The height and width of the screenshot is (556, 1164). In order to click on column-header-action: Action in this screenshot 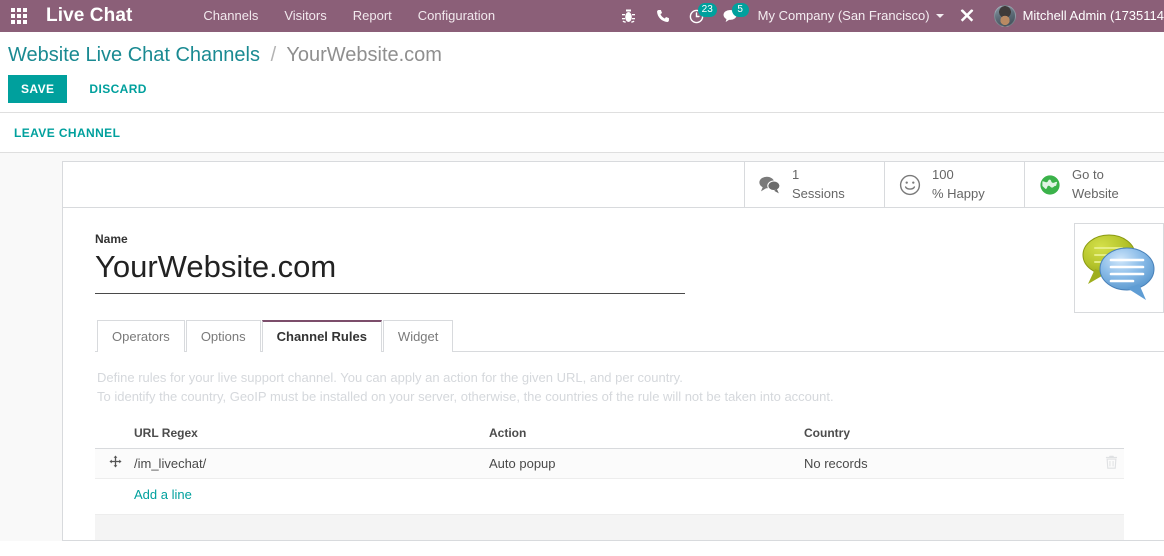, I will do `click(640, 434)`.